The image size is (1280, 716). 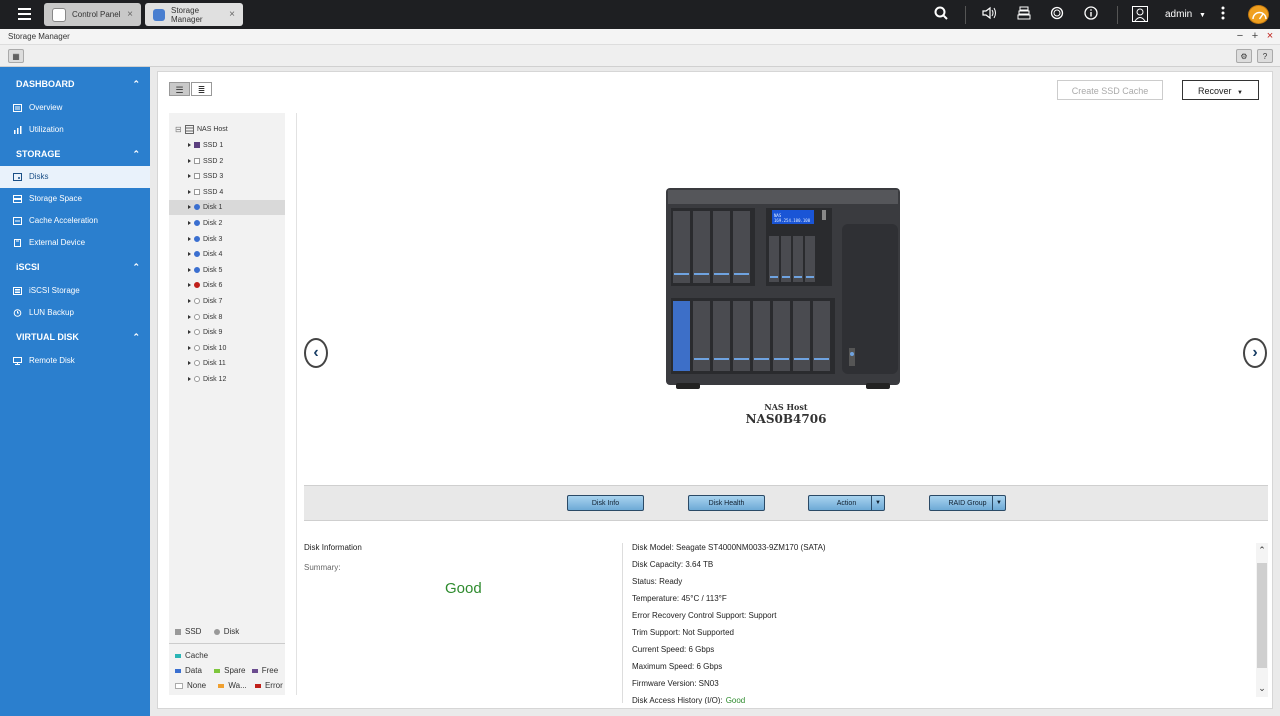 I want to click on sidebar-item-cache-acceleration: Cache Acceleration, so click(x=75, y=221).